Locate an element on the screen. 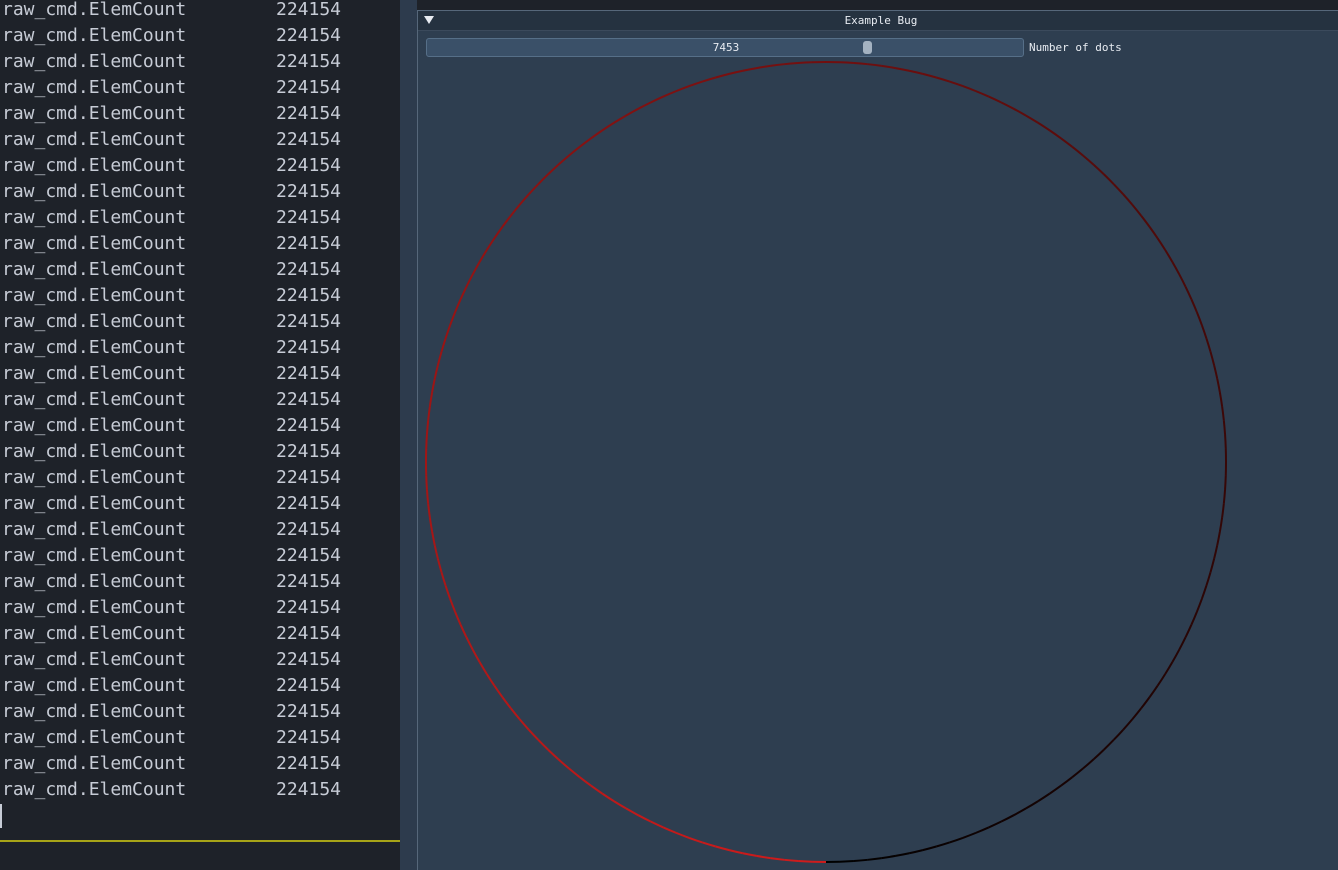 The width and height of the screenshot is (1338, 870). slider-grab-handle is located at coordinates (867, 47).